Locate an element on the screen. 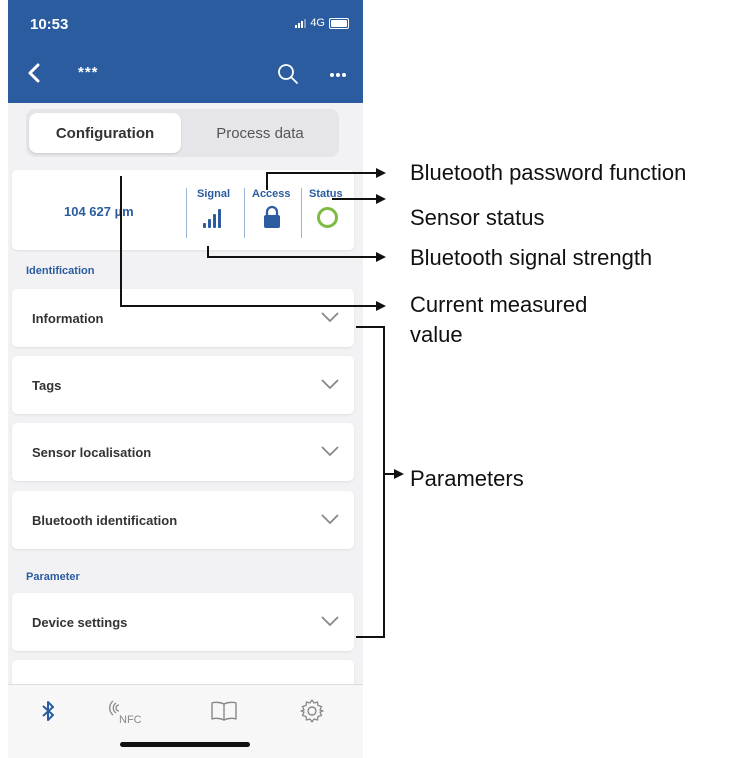  annotation-measured-line2: value is located at coordinates (436, 334).